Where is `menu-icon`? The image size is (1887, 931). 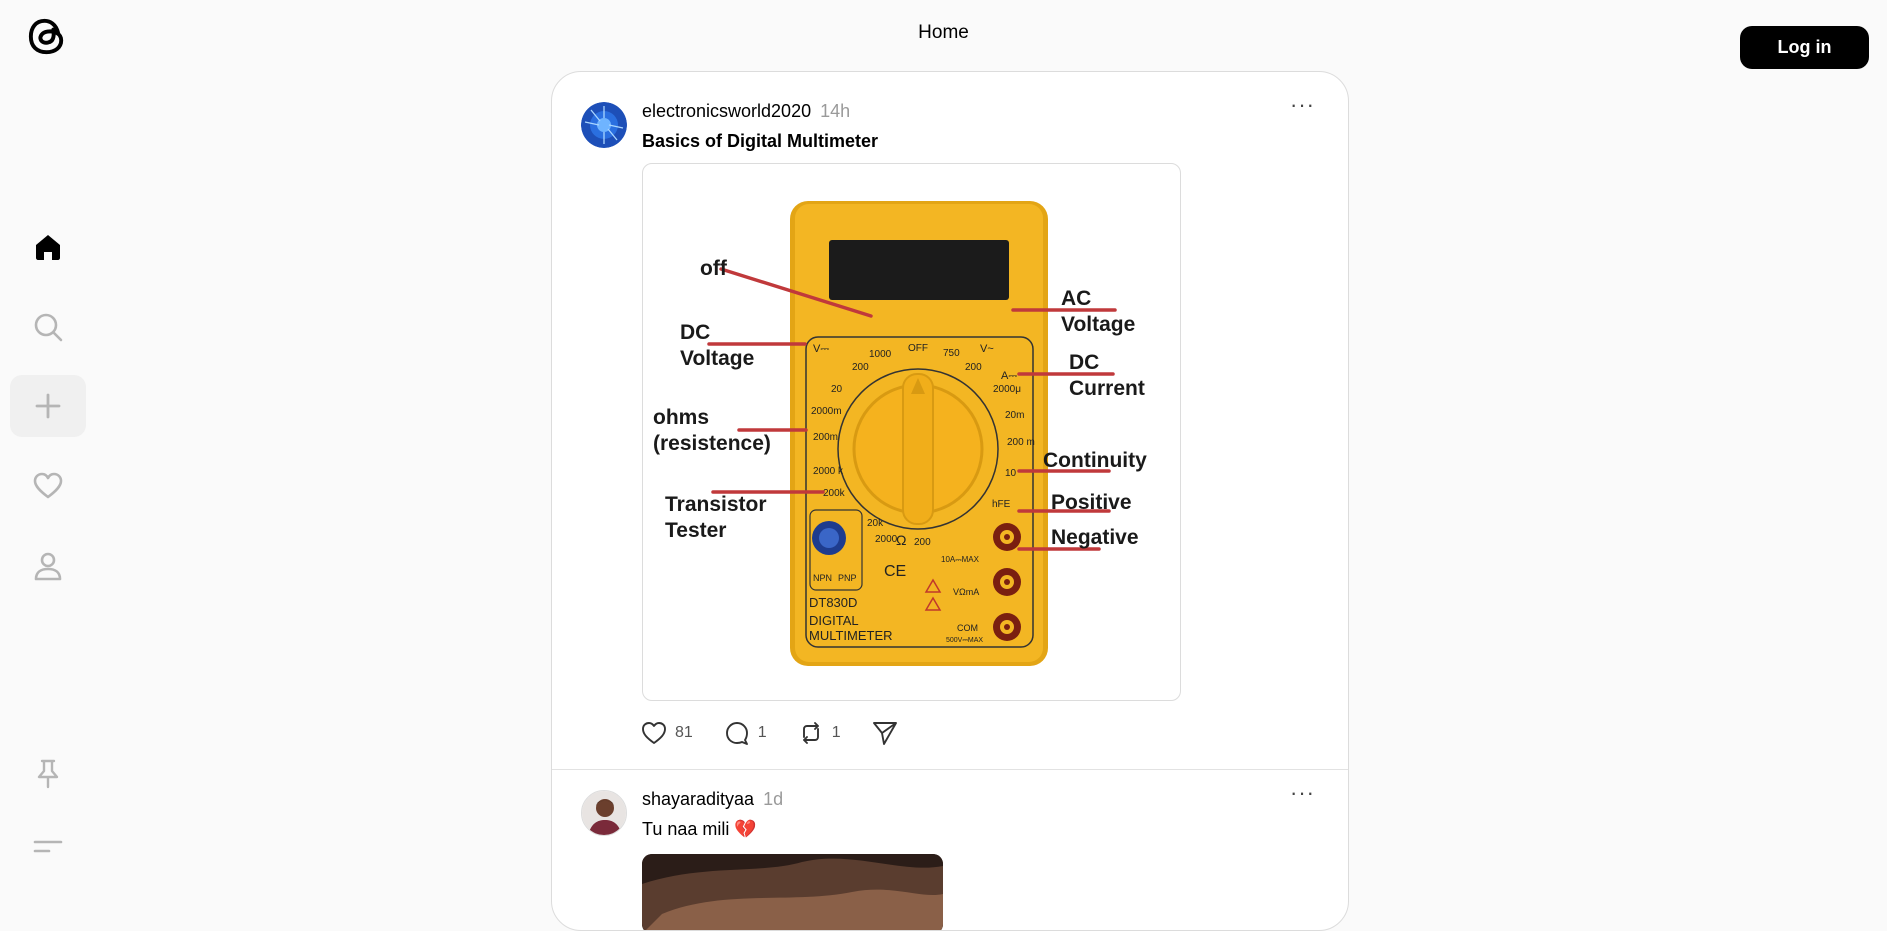 menu-icon is located at coordinates (48, 846).